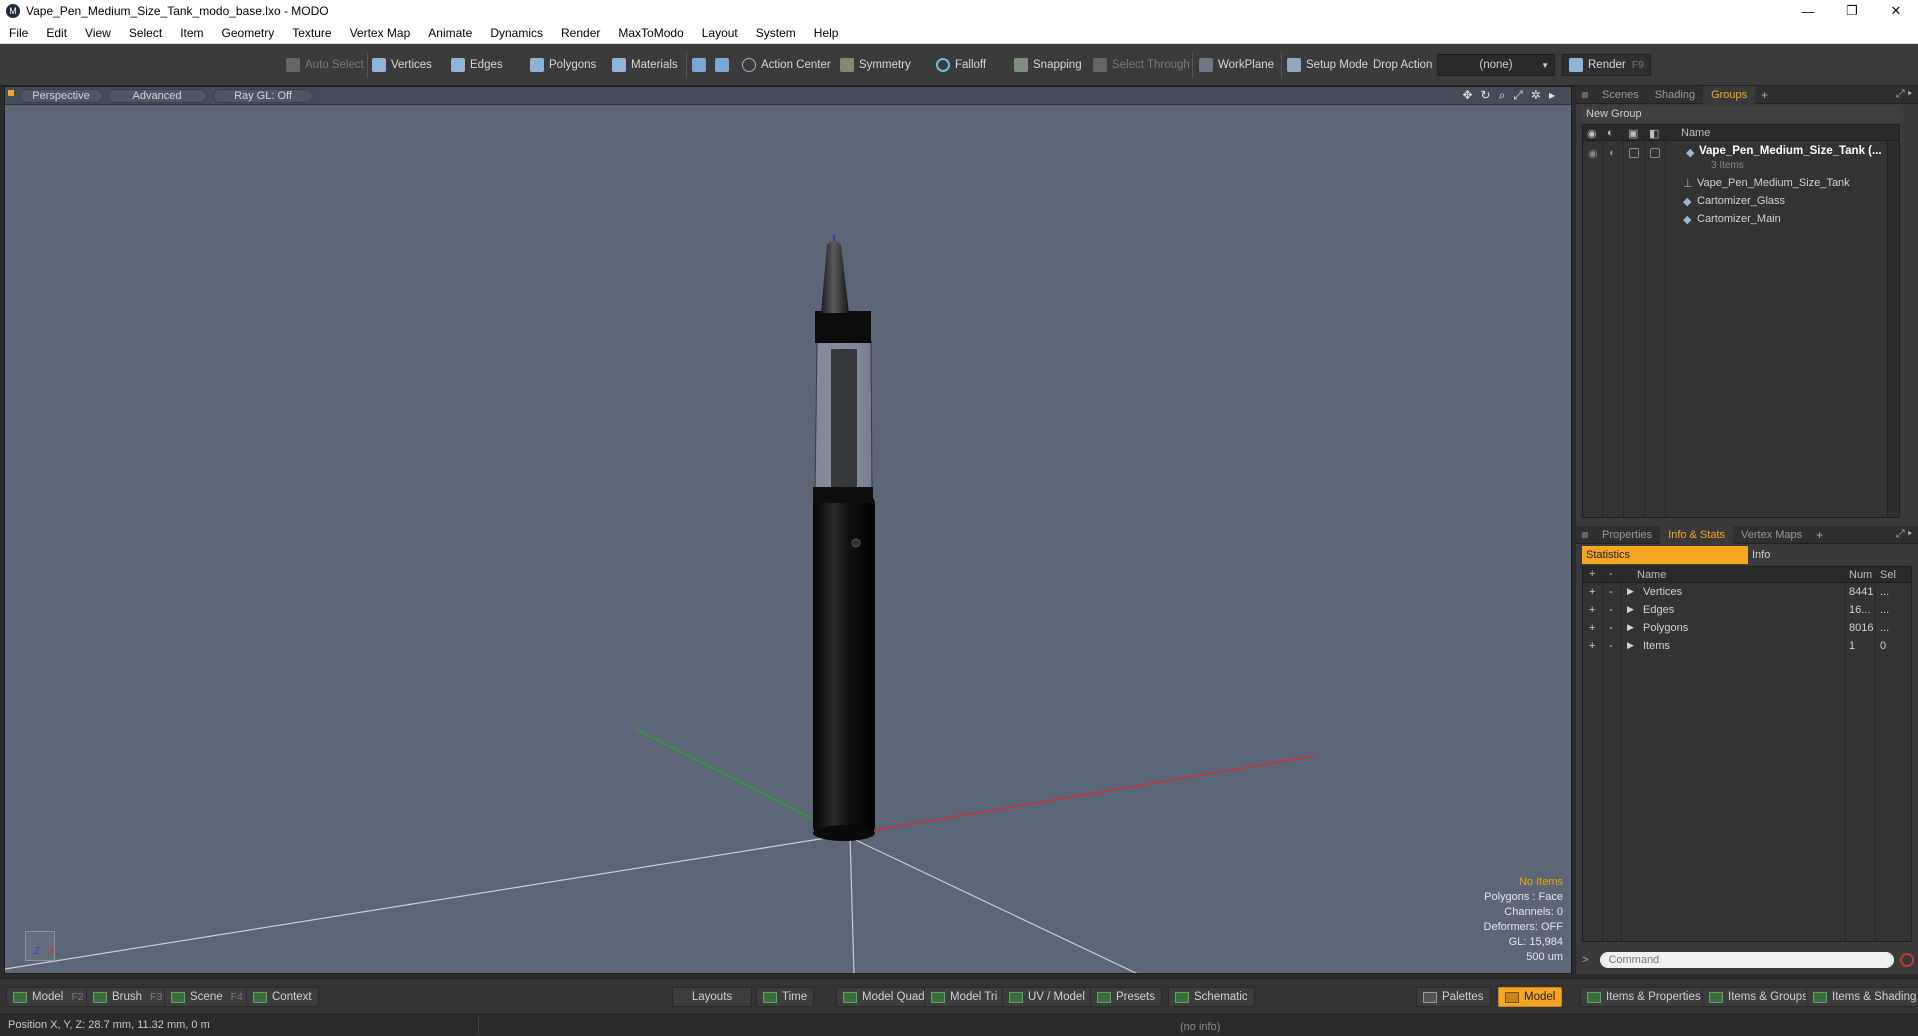 This screenshot has height=1036, width=1918. What do you see at coordinates (1741, 202) in the screenshot?
I see `group-item-row: ◆ Cartomizer_Glass` at bounding box center [1741, 202].